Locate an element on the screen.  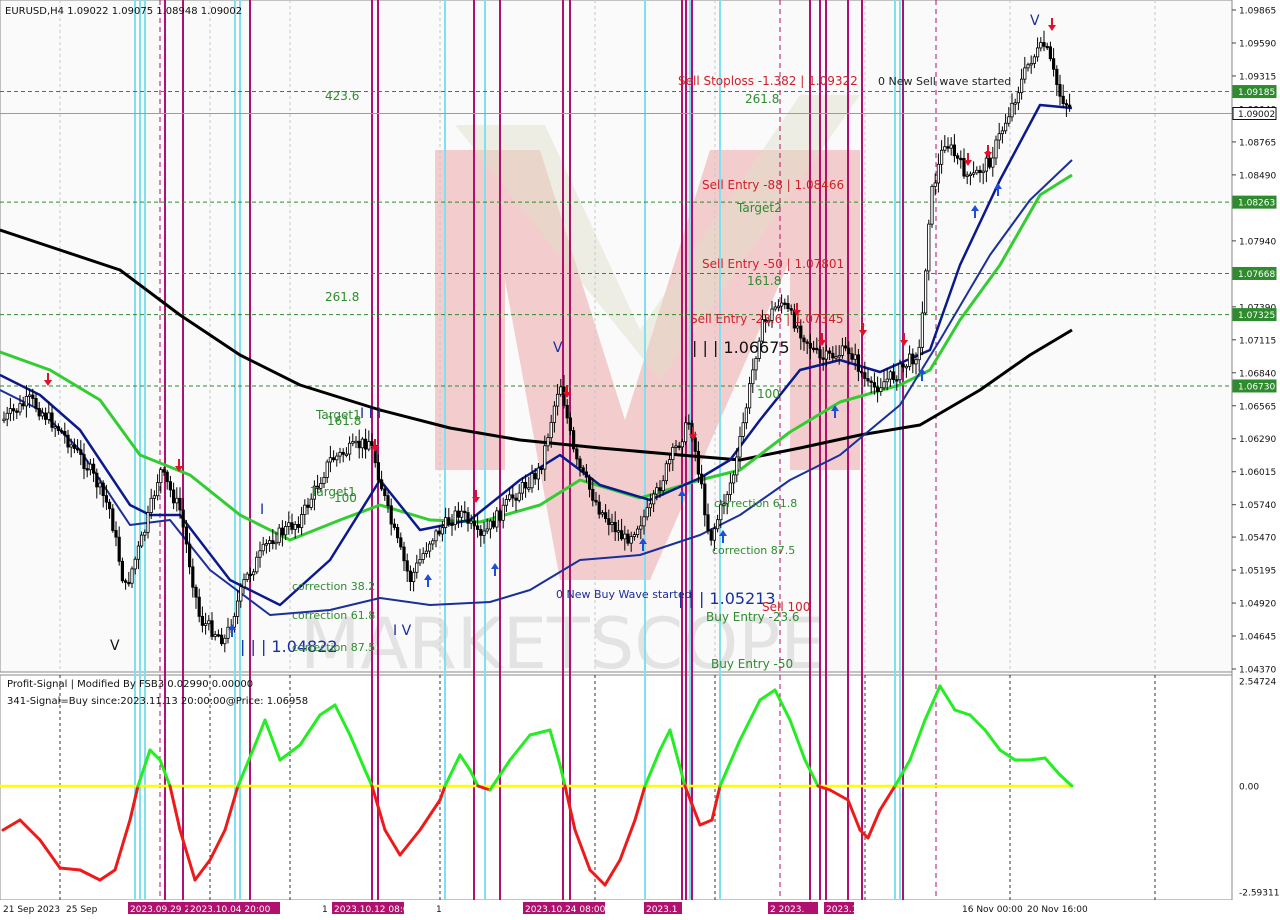
buy-entry-50-label: Buy Entry -50 is located at coordinates (752, 664).